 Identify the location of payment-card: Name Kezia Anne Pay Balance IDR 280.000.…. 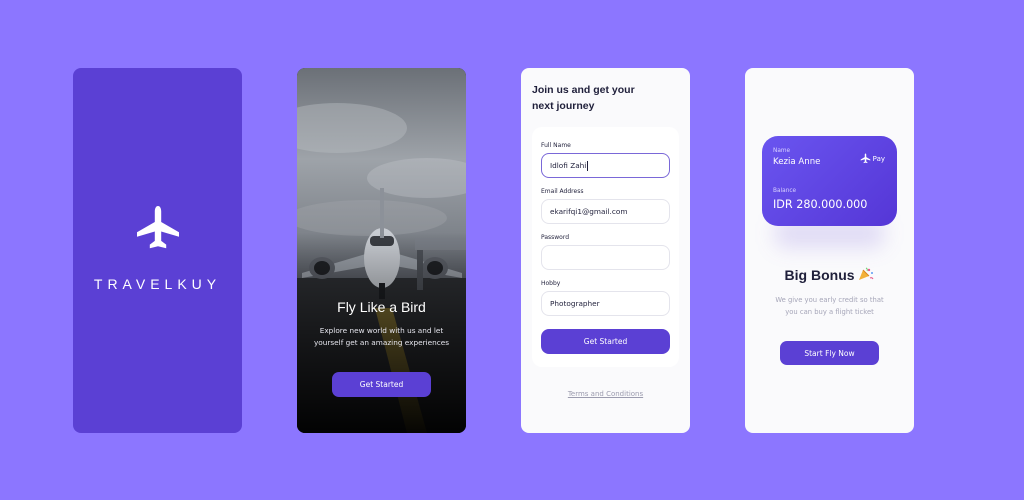
(829, 181).